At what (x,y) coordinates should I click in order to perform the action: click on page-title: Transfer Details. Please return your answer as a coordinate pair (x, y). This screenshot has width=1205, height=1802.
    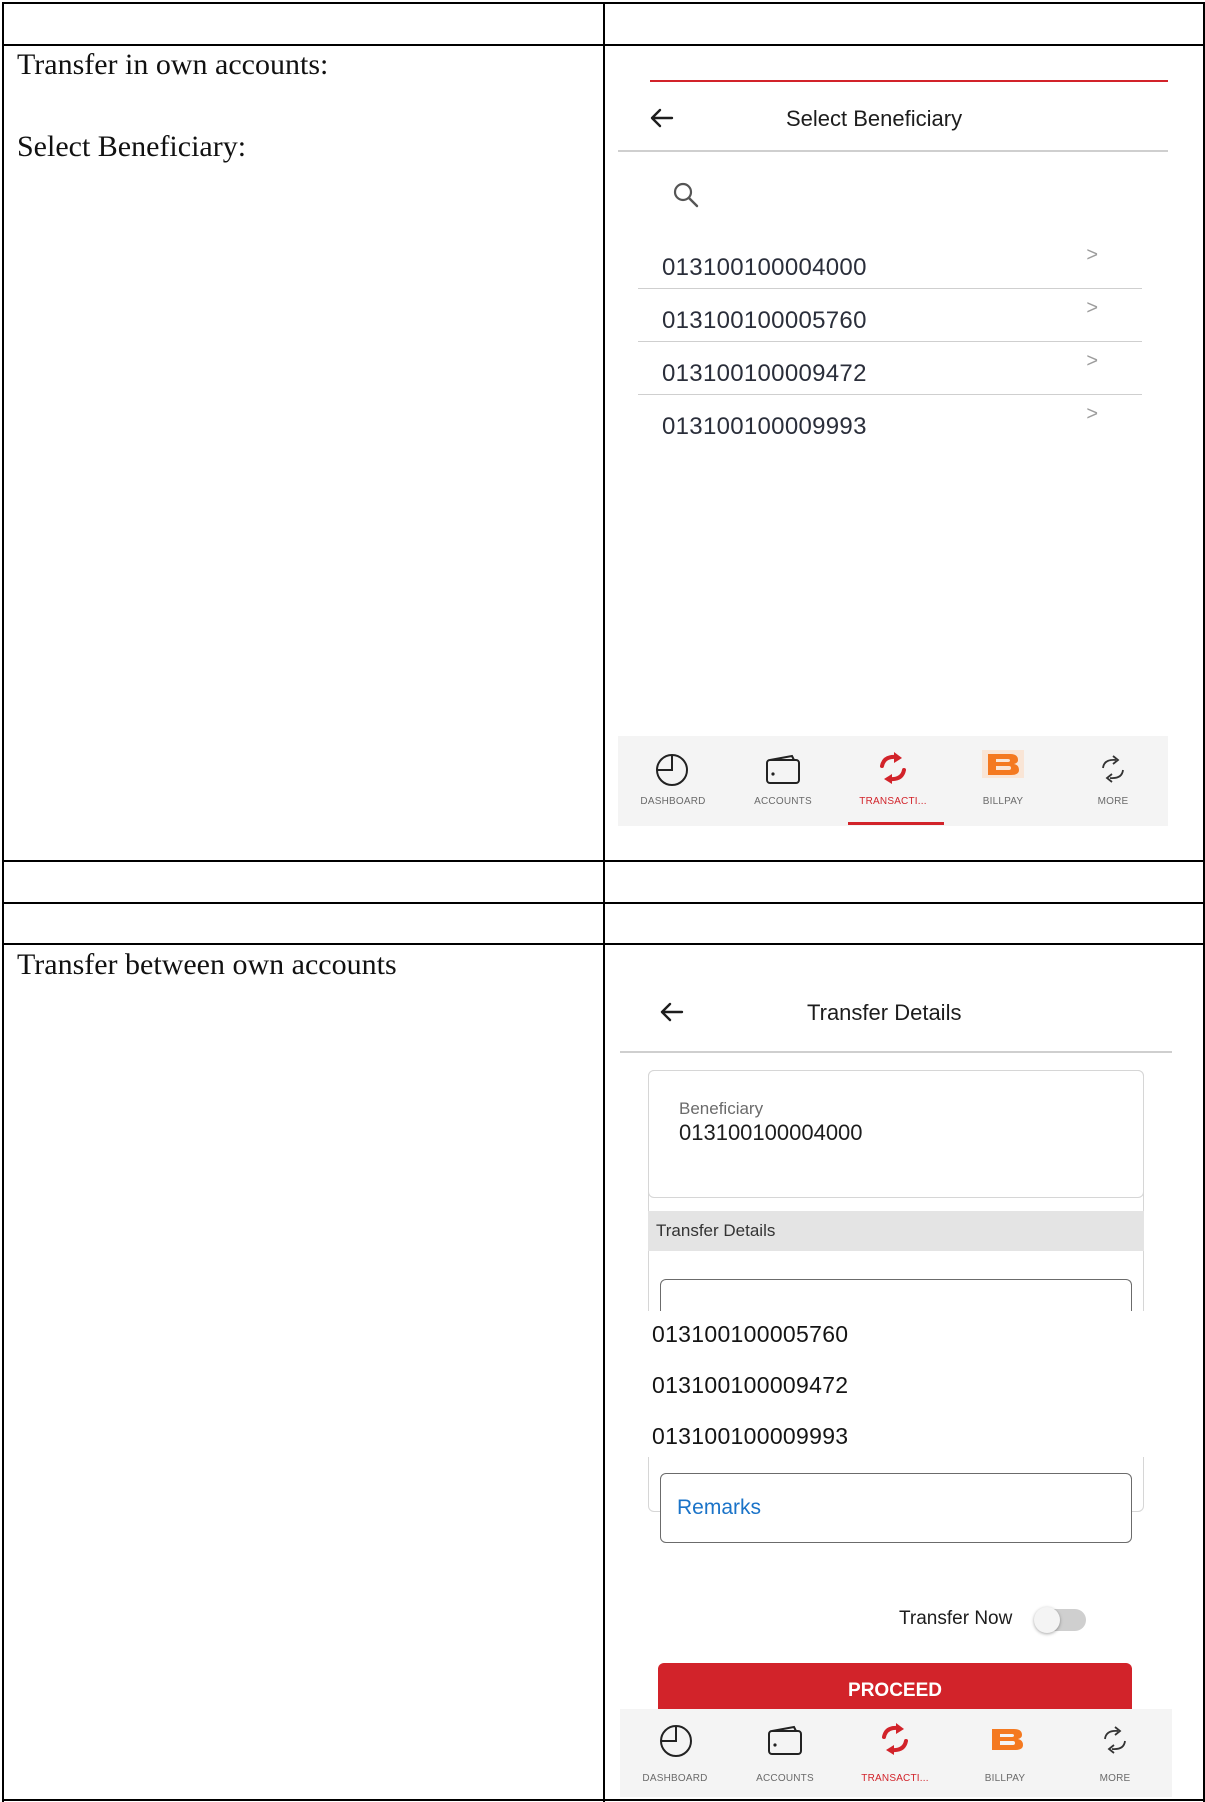
    Looking at the image, I should click on (884, 1012).